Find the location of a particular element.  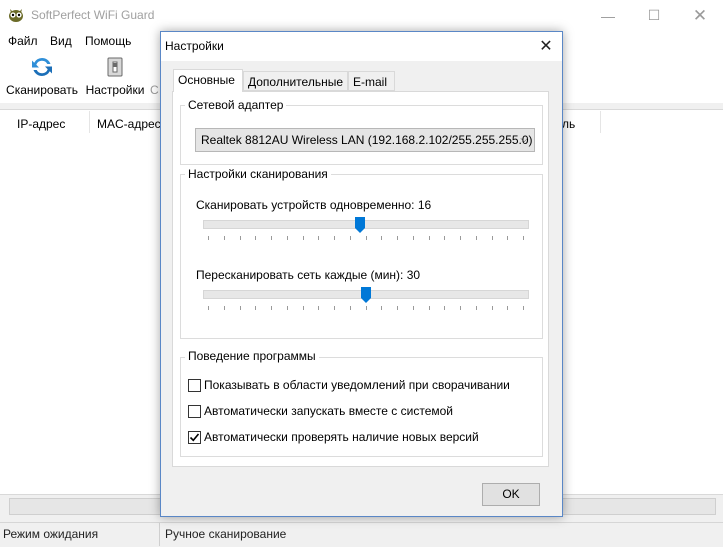

settings-switch-icon is located at coordinates (115, 67).